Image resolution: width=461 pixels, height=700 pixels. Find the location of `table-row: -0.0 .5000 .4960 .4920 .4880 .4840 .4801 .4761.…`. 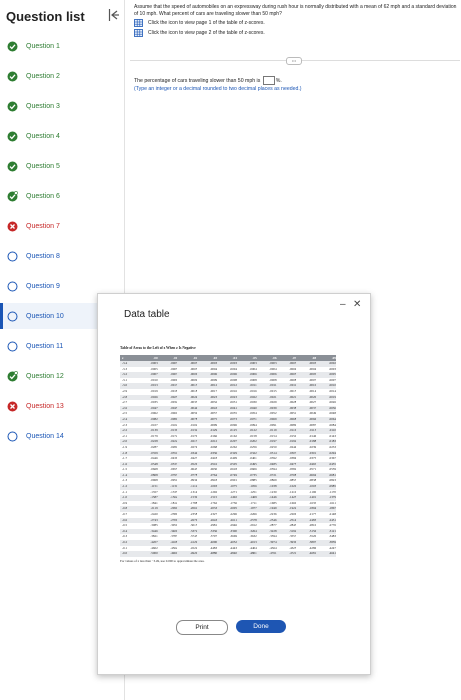

table-row: -0.0 .5000 .4960 .4920 .4880 .4840 .4801 .4761.… is located at coordinates (228, 554).